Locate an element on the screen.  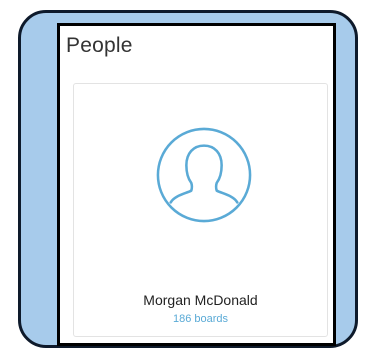
page-title: People is located at coordinates (99, 45).